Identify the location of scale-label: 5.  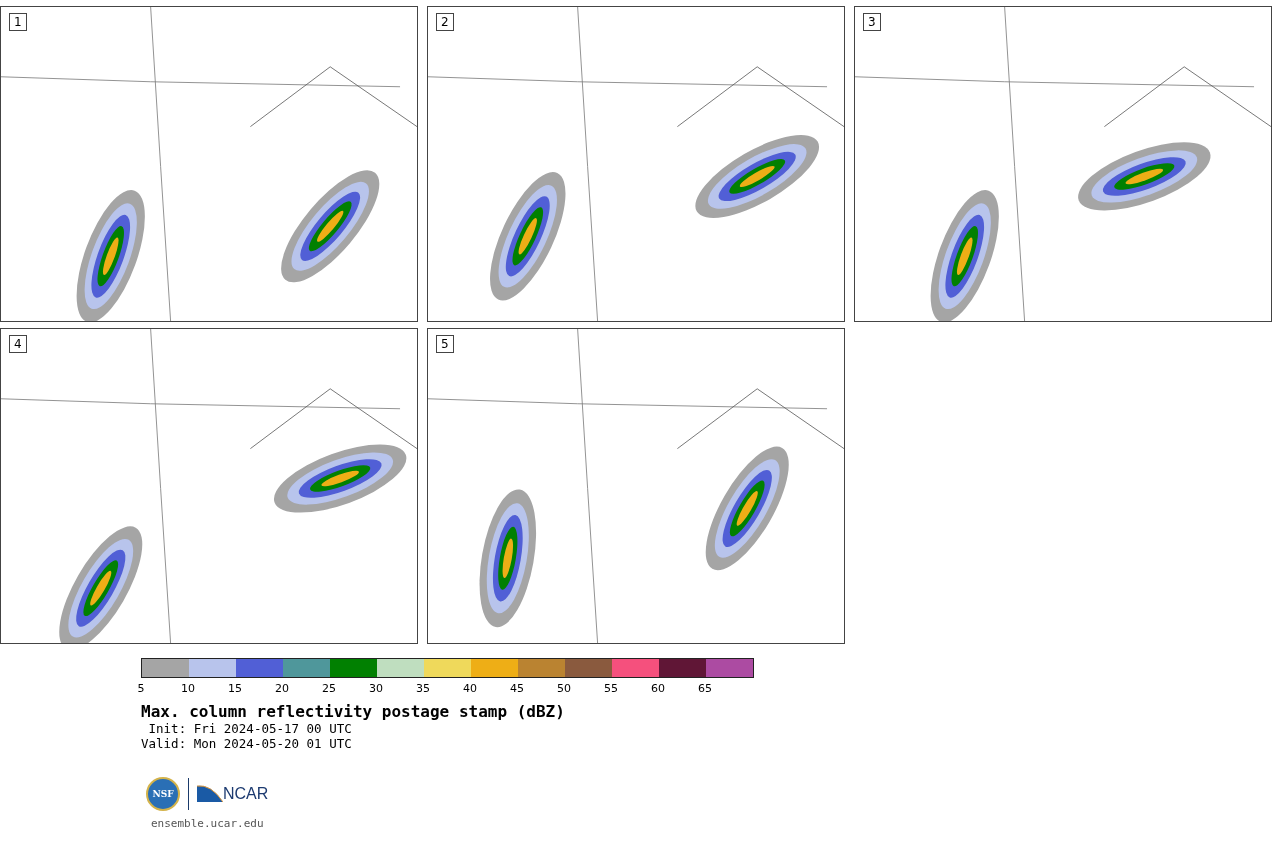
(141, 688).